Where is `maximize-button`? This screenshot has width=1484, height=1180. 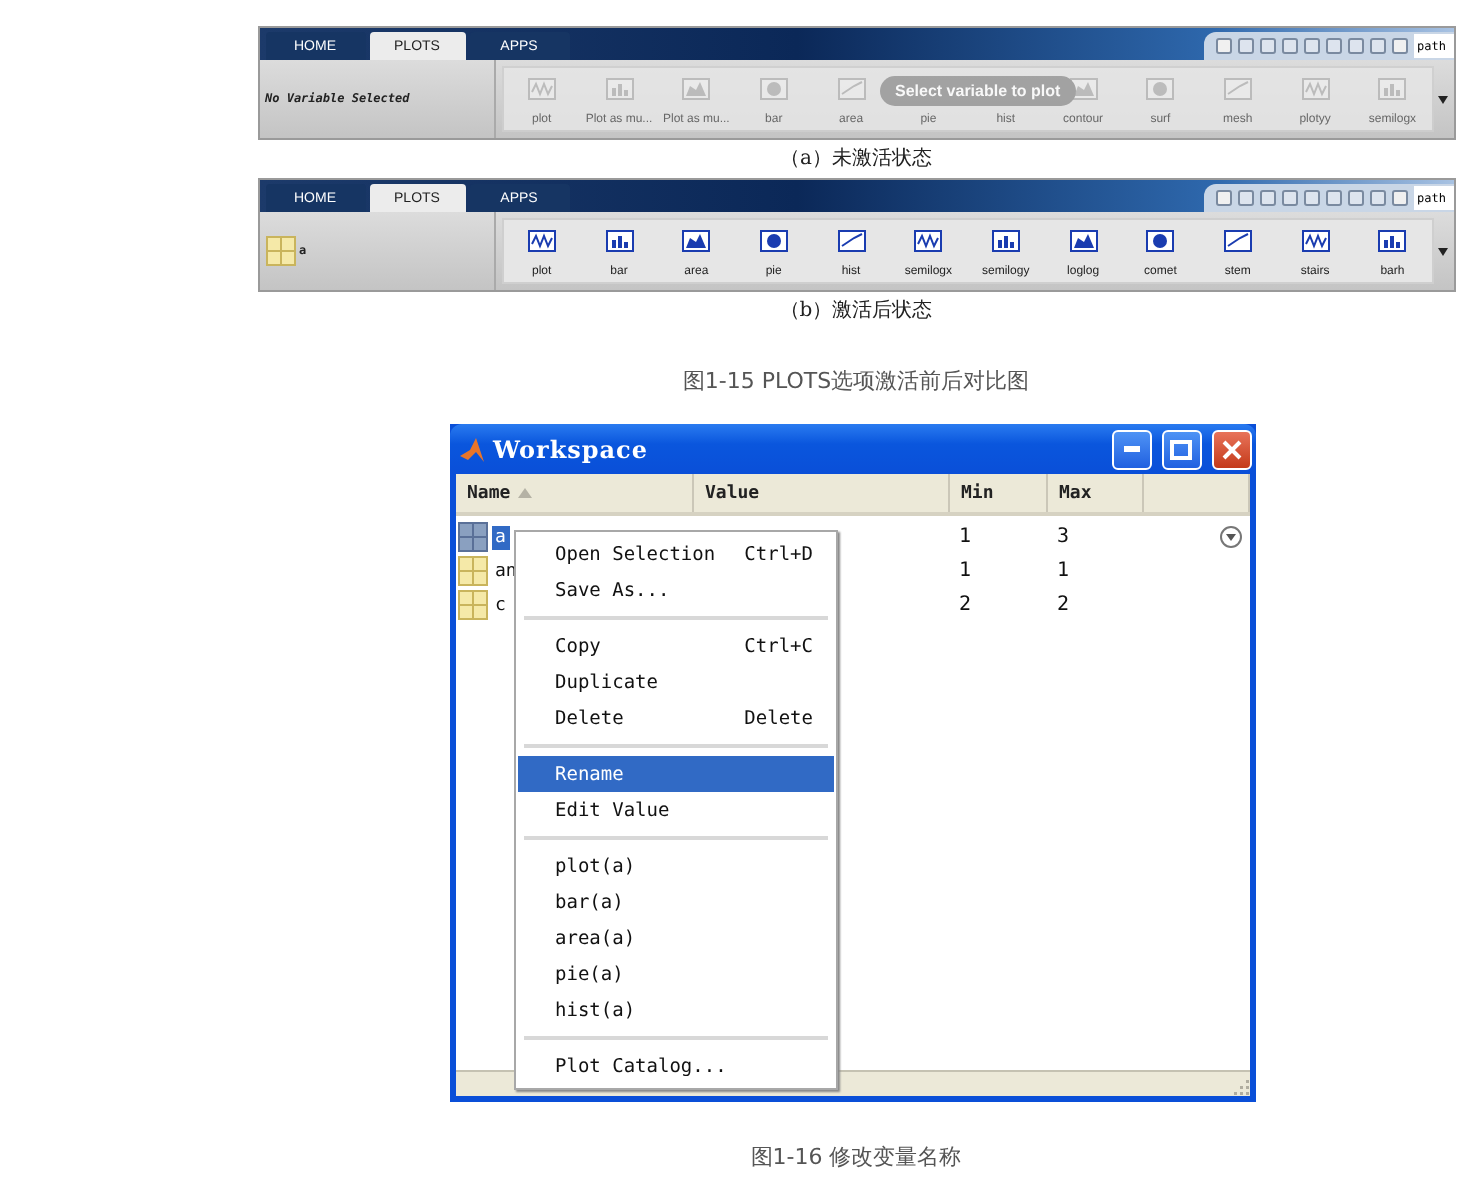 maximize-button is located at coordinates (1181, 449).